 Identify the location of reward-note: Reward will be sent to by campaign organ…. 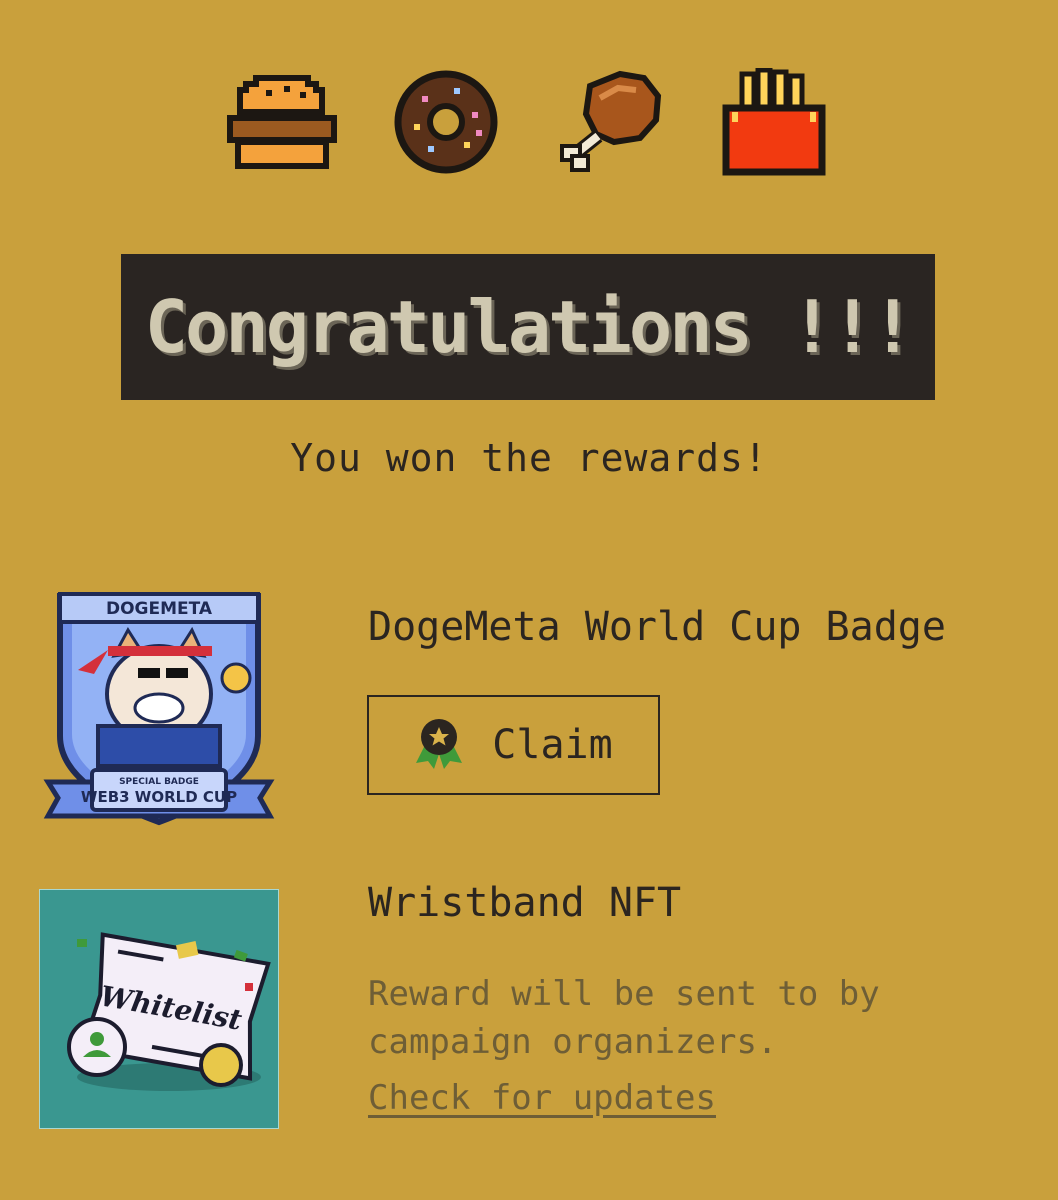
(624, 1018).